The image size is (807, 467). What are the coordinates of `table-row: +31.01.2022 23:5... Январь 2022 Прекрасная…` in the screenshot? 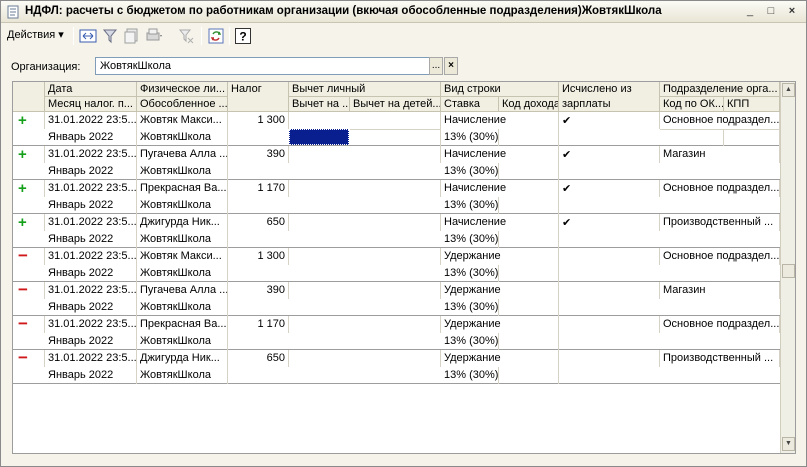 It's located at (396, 197).